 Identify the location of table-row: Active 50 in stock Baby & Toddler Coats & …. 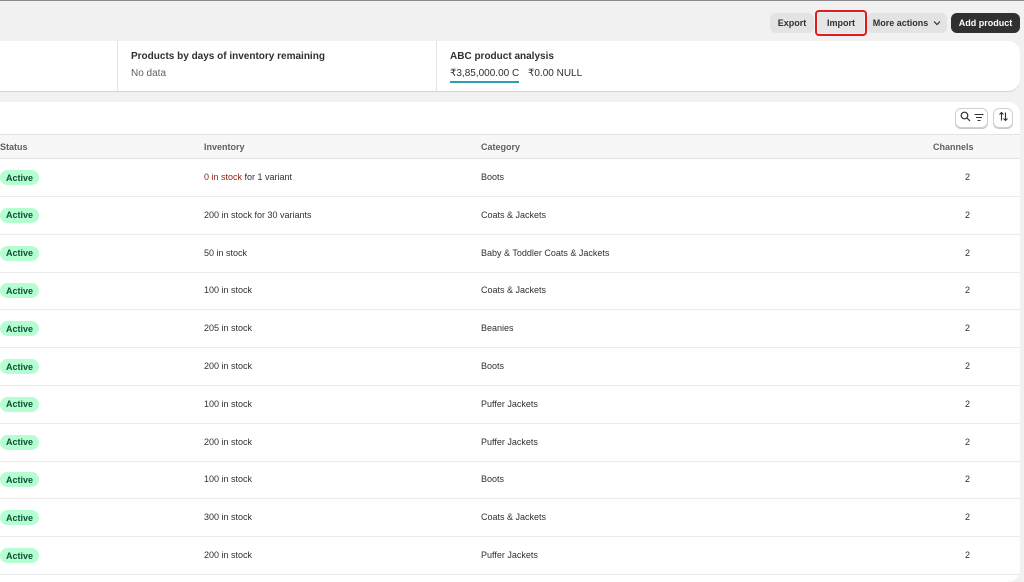
(510, 254).